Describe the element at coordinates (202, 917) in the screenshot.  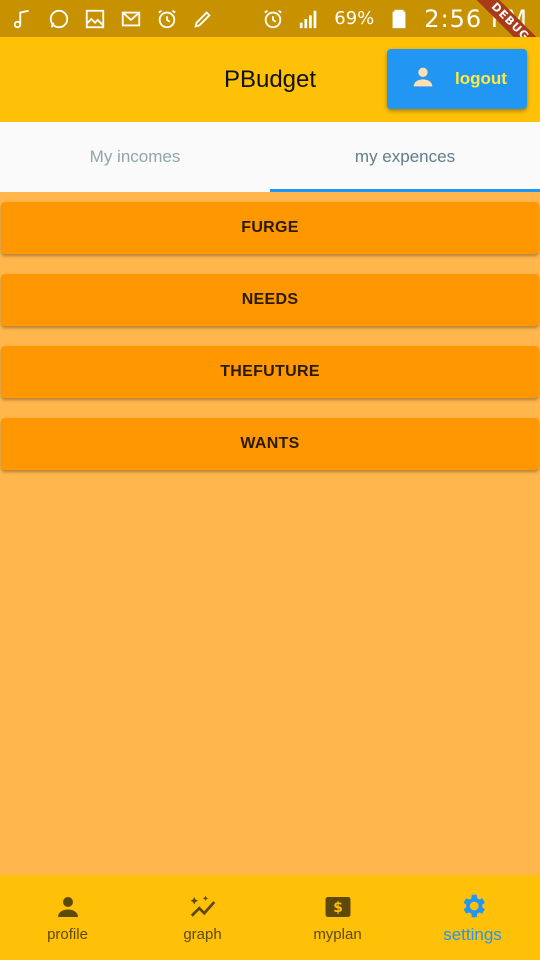
I see `nav-item-graph: graph` at that location.